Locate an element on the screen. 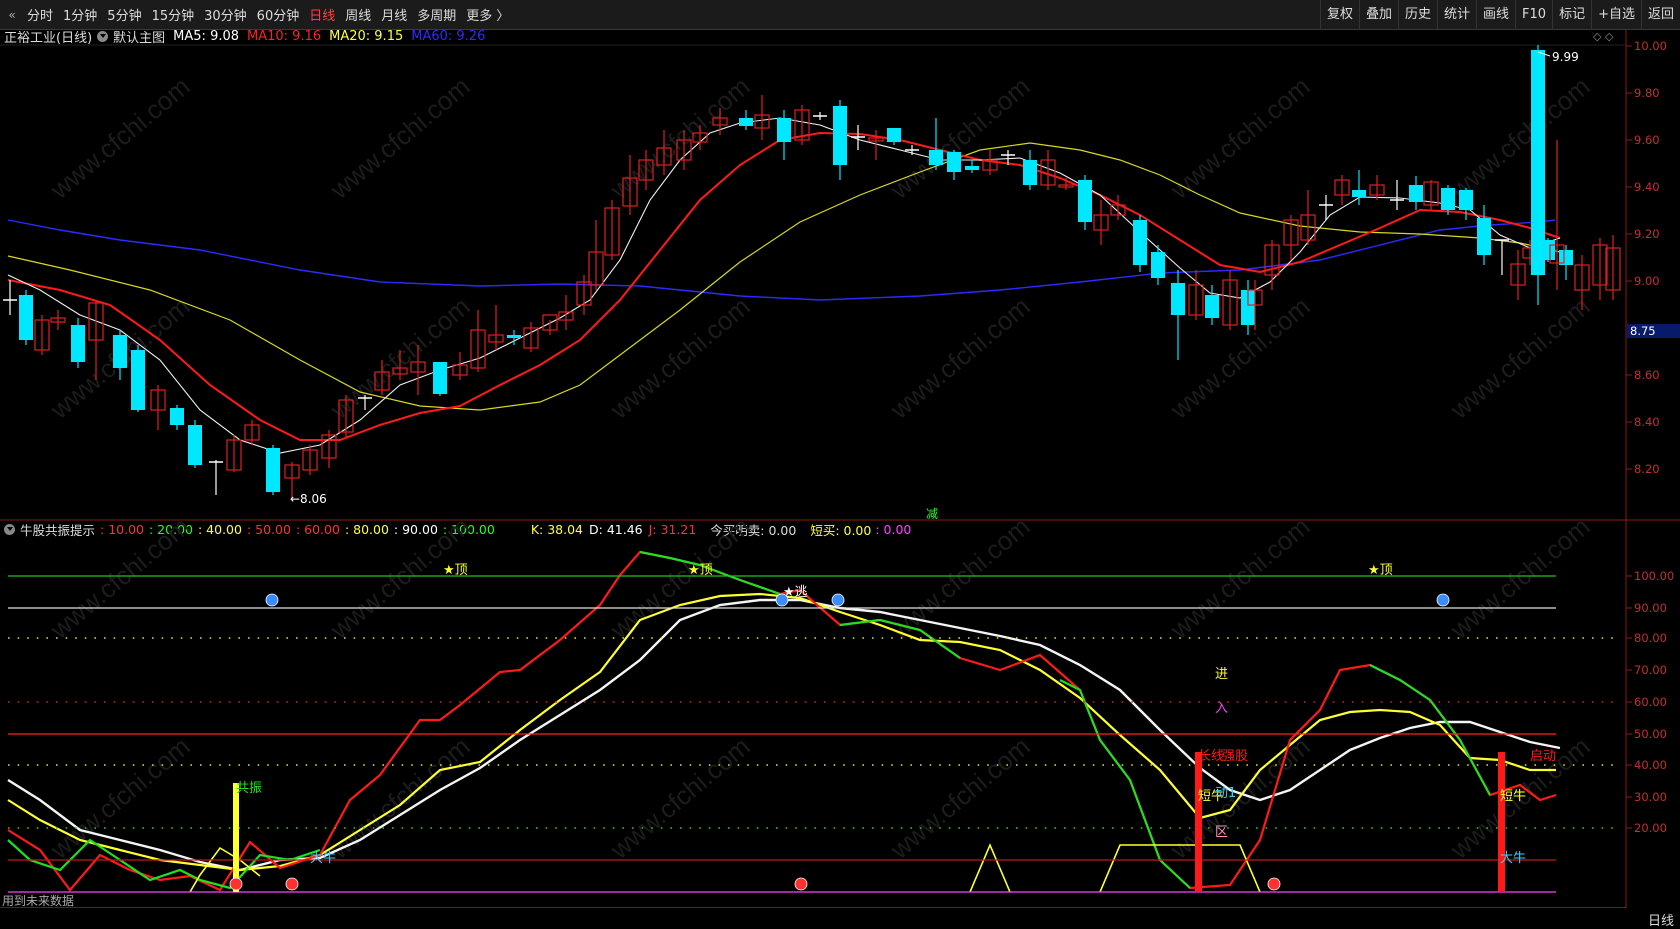 The height and width of the screenshot is (929, 1680). low-label: ←8.06 is located at coordinates (308, 499).